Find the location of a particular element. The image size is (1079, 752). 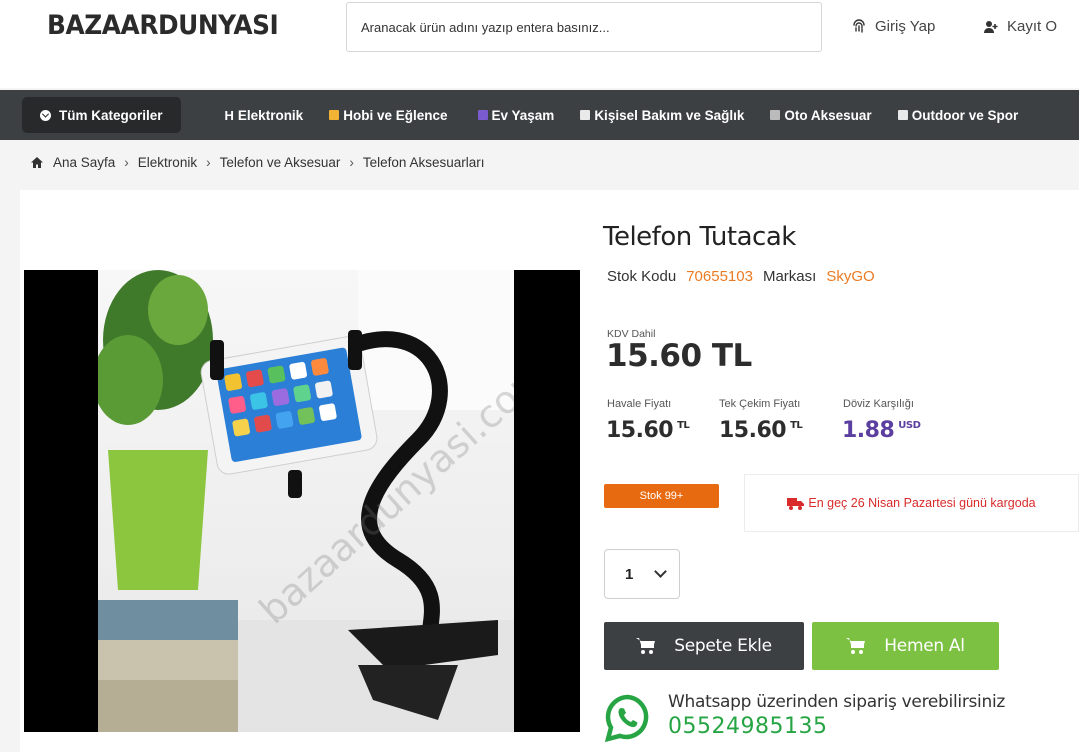

stock-badge: Stok 99+ is located at coordinates (661, 496).